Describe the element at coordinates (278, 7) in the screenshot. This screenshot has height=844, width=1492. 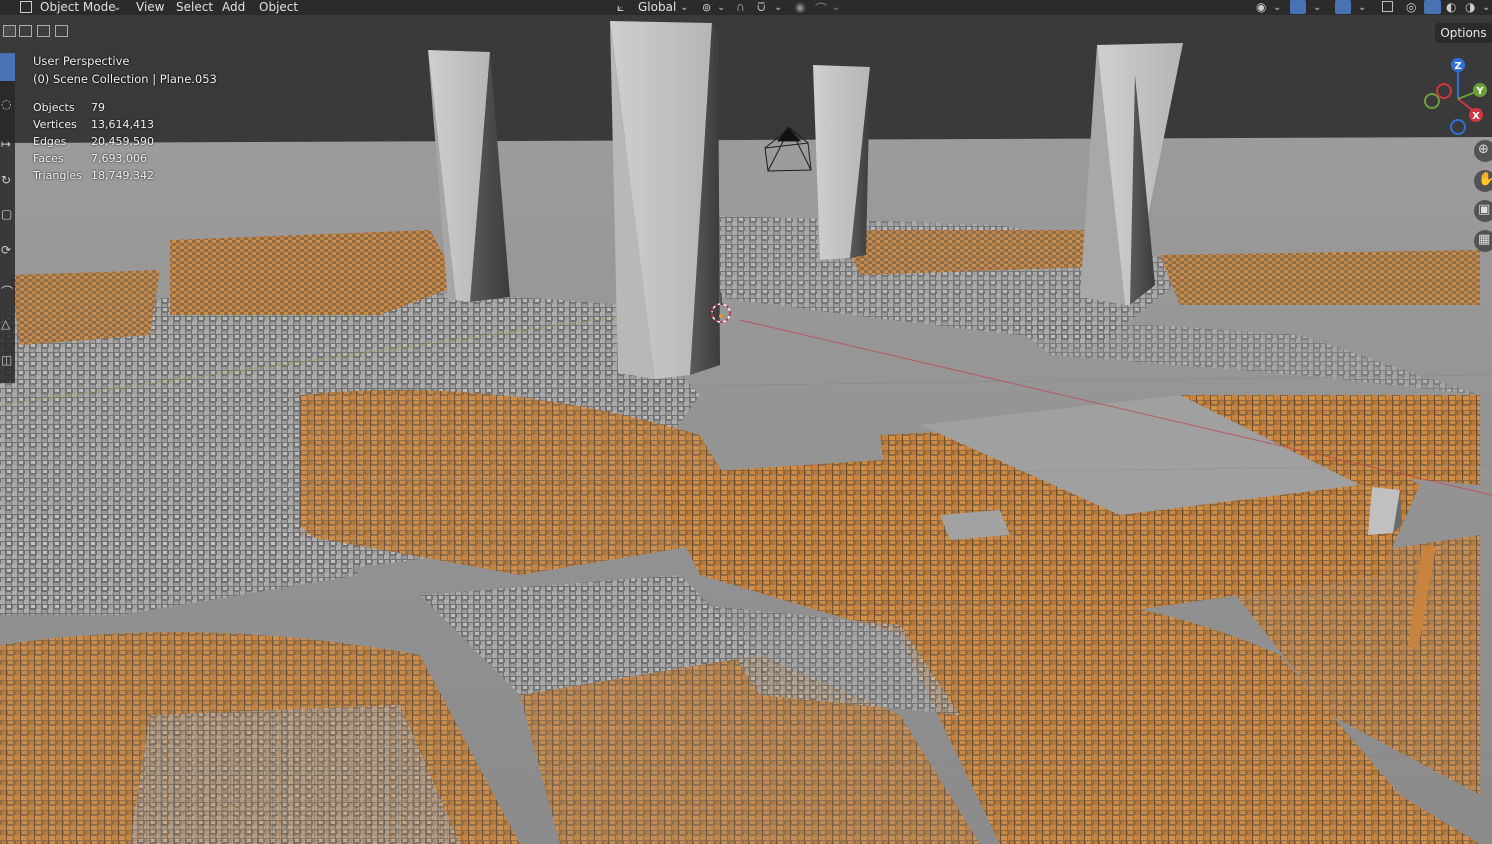
I see `menu-object: Object` at that location.